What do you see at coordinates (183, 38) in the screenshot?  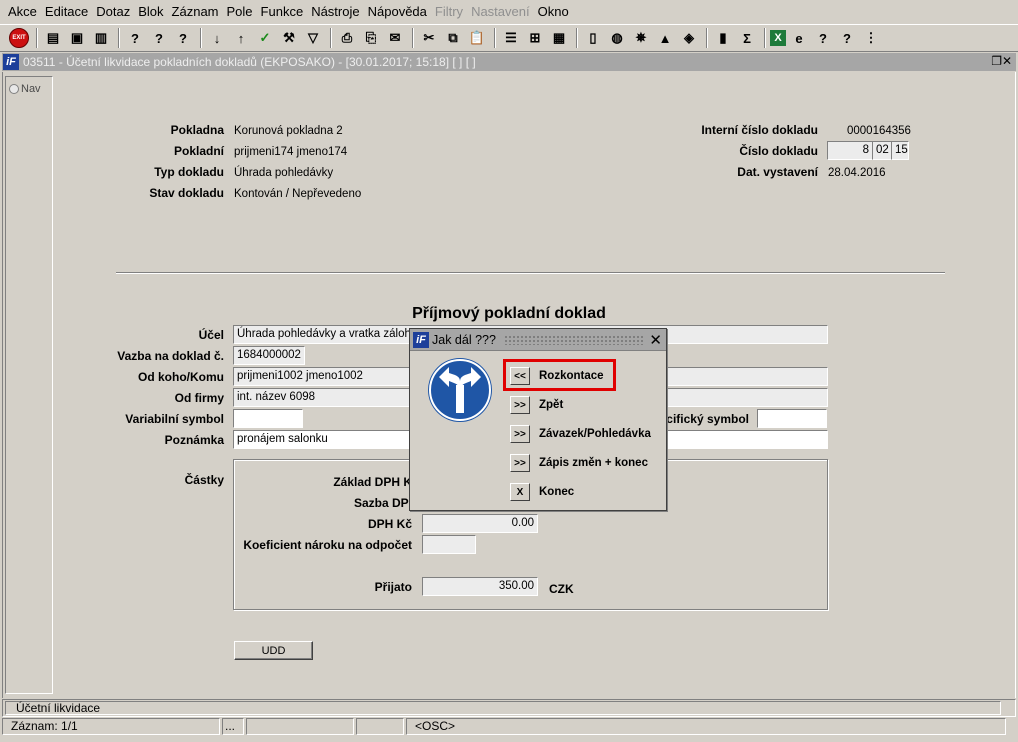 I see `query-cancel-icon: ?` at bounding box center [183, 38].